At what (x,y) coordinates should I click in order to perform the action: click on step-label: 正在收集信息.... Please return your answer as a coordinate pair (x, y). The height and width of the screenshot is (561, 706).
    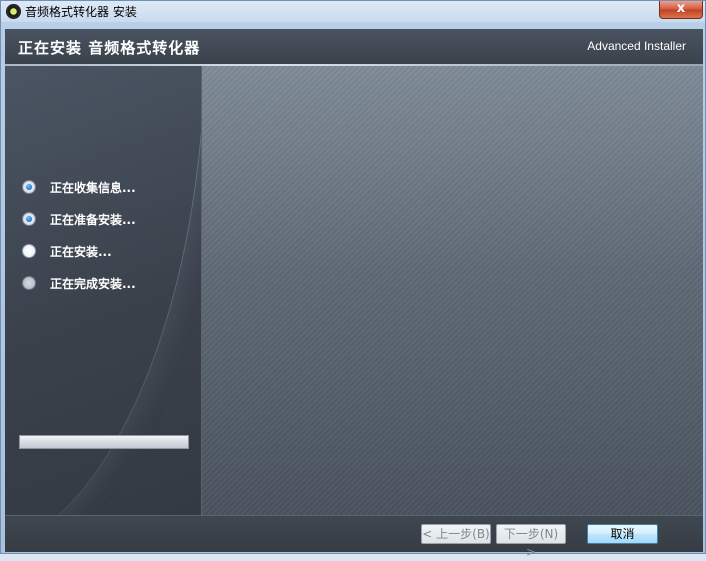
    Looking at the image, I should click on (93, 187).